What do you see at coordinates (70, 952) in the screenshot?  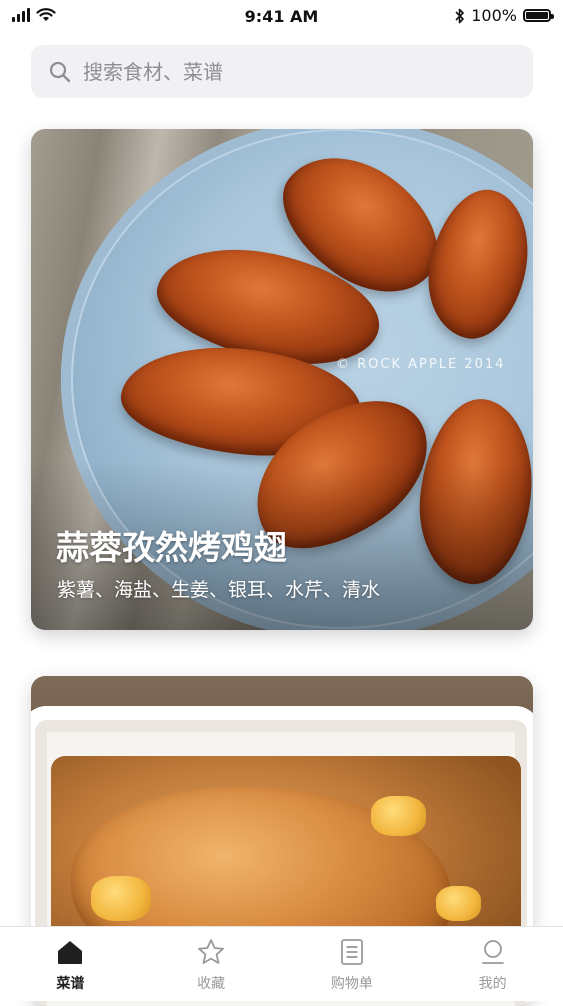 I see `home-icon` at bounding box center [70, 952].